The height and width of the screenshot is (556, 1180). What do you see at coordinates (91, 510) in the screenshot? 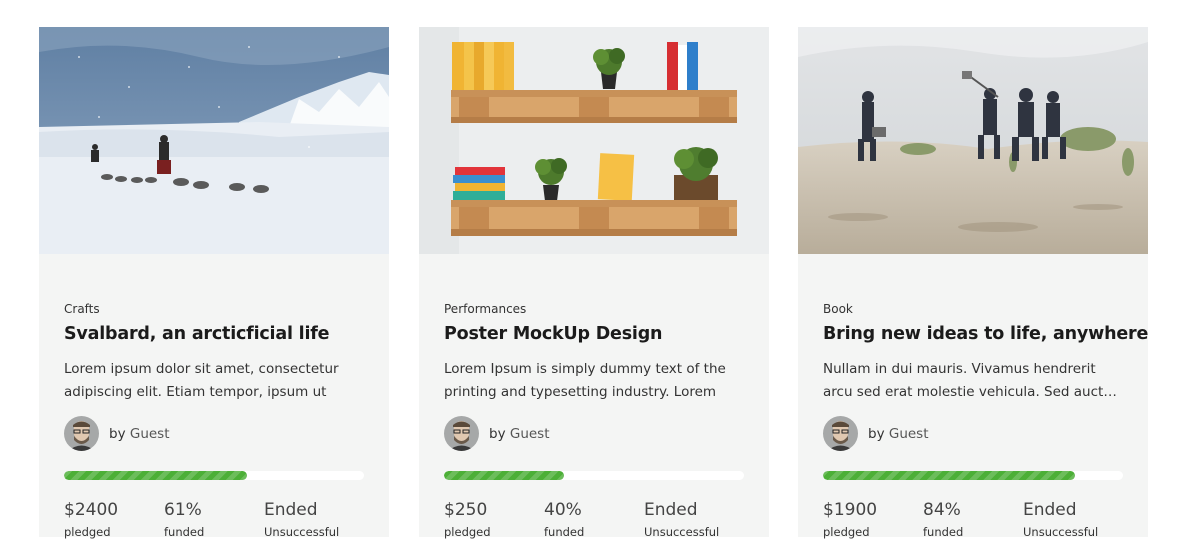
I see `stat-value: $2400` at bounding box center [91, 510].